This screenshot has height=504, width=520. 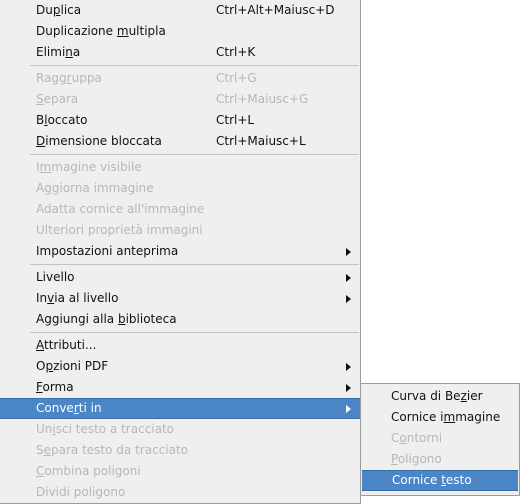 I want to click on menu-item-dimensione-bloccata: Dimensione bloccata Ctrl+Maiusc+L, so click(x=180, y=141).